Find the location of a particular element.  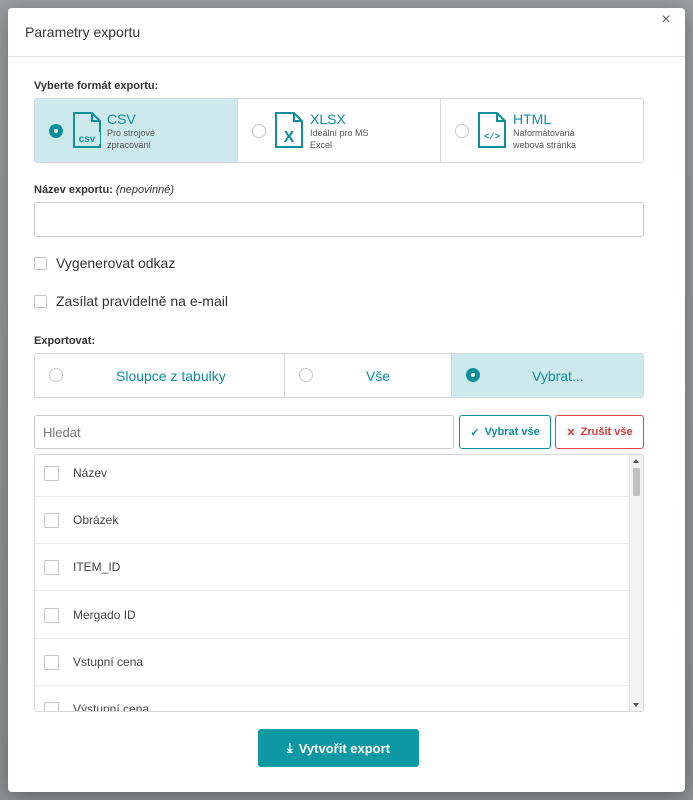

format-csv-desc: Pro strojové zpracování is located at coordinates (131, 139).